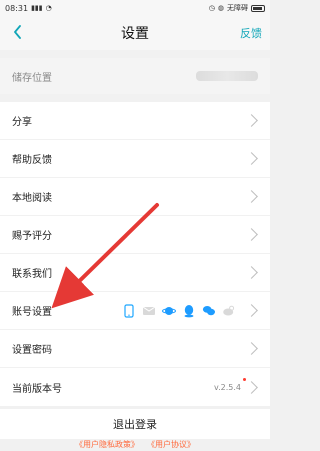  What do you see at coordinates (32, 160) in the screenshot?
I see `help-feedback-label: 帮助反馈` at bounding box center [32, 160].